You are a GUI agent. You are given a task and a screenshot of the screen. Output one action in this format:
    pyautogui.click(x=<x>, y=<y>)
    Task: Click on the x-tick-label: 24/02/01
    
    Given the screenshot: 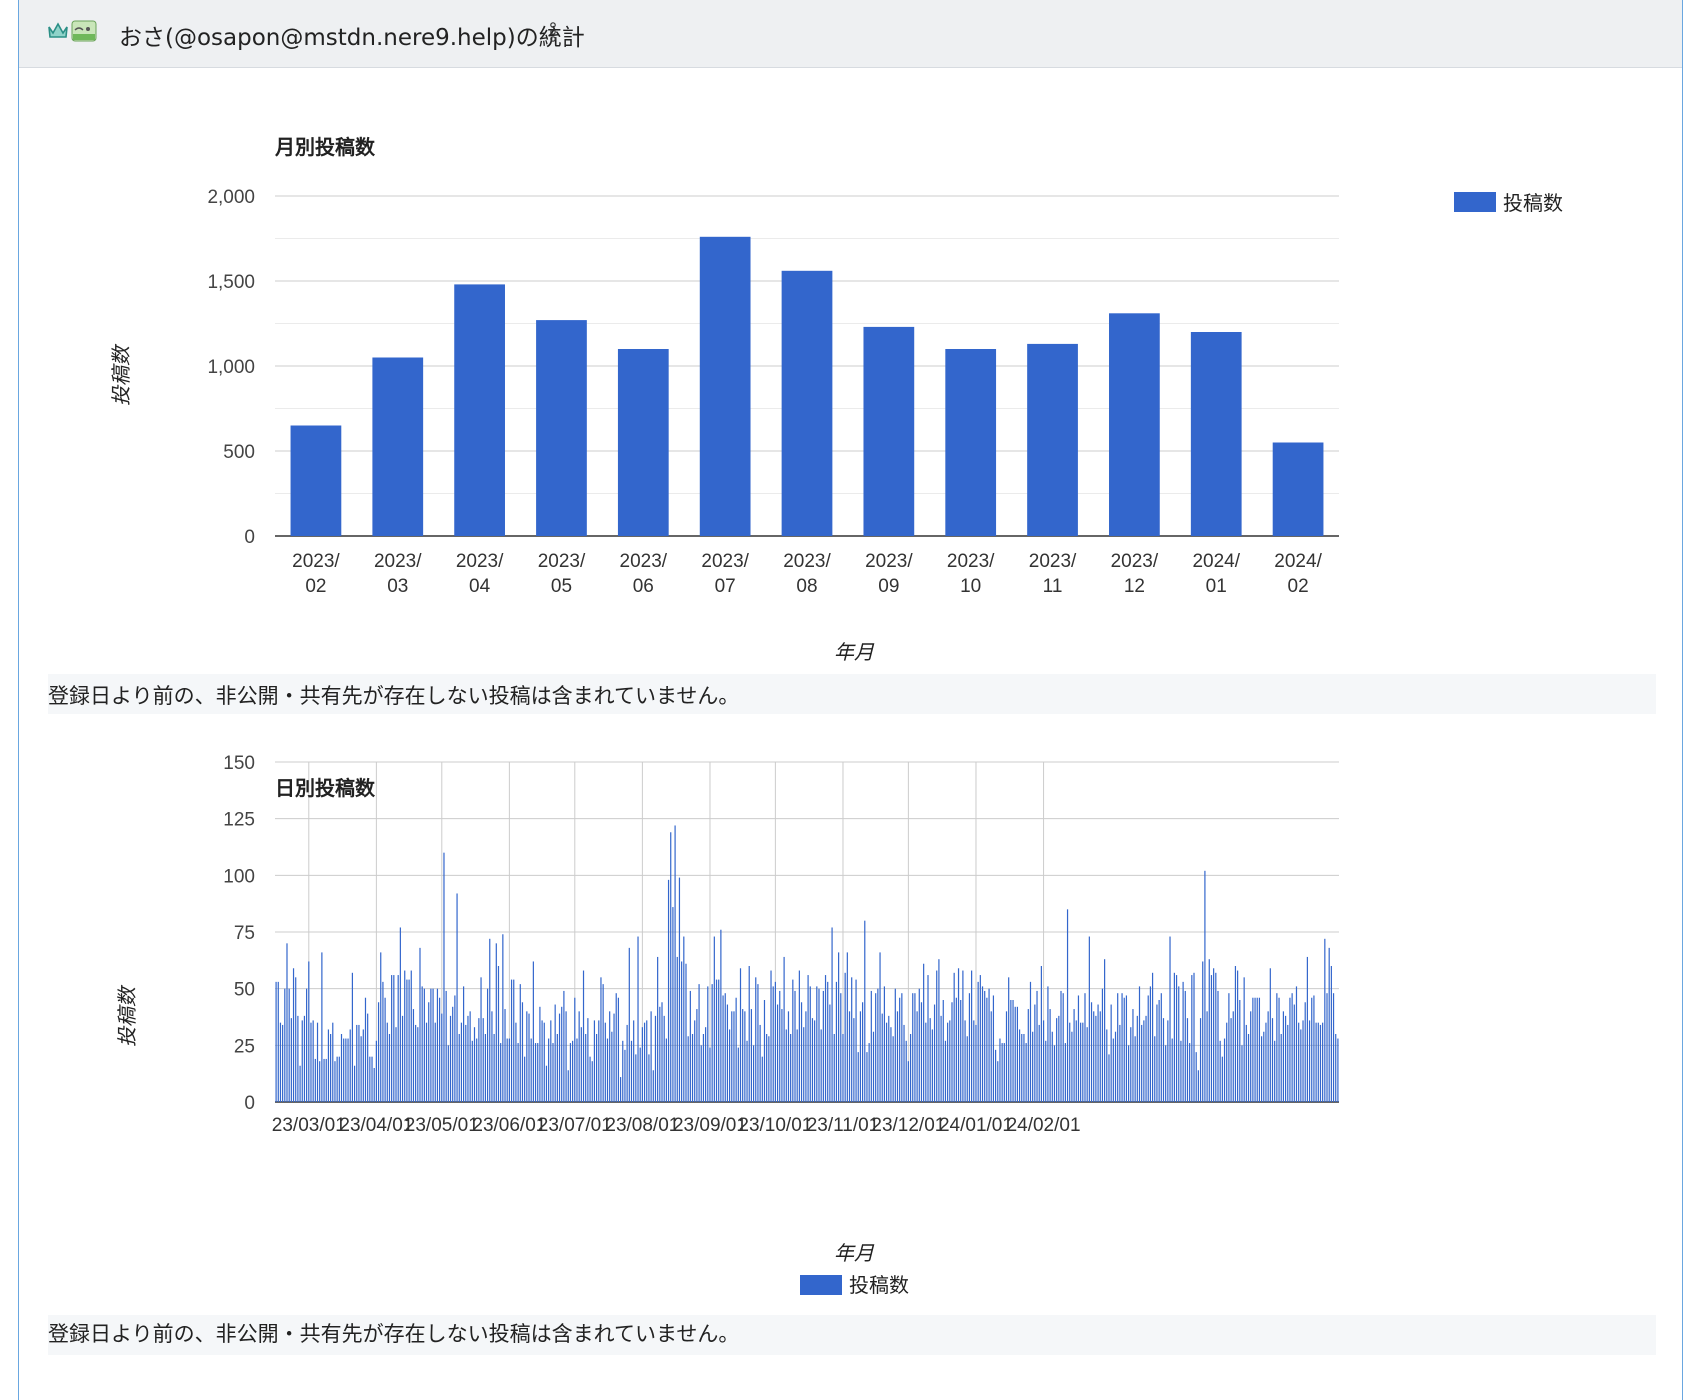 What is the action you would take?
    pyautogui.click(x=1044, y=1125)
    